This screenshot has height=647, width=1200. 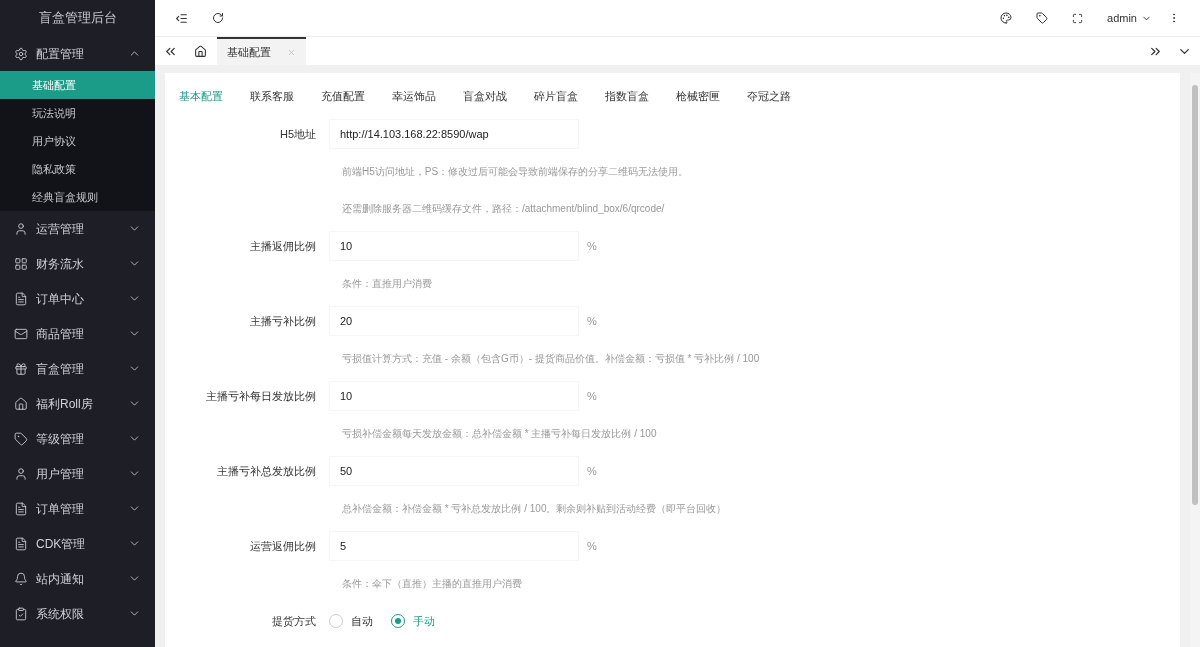 I want to click on settings-icon, so click(x=21, y=53).